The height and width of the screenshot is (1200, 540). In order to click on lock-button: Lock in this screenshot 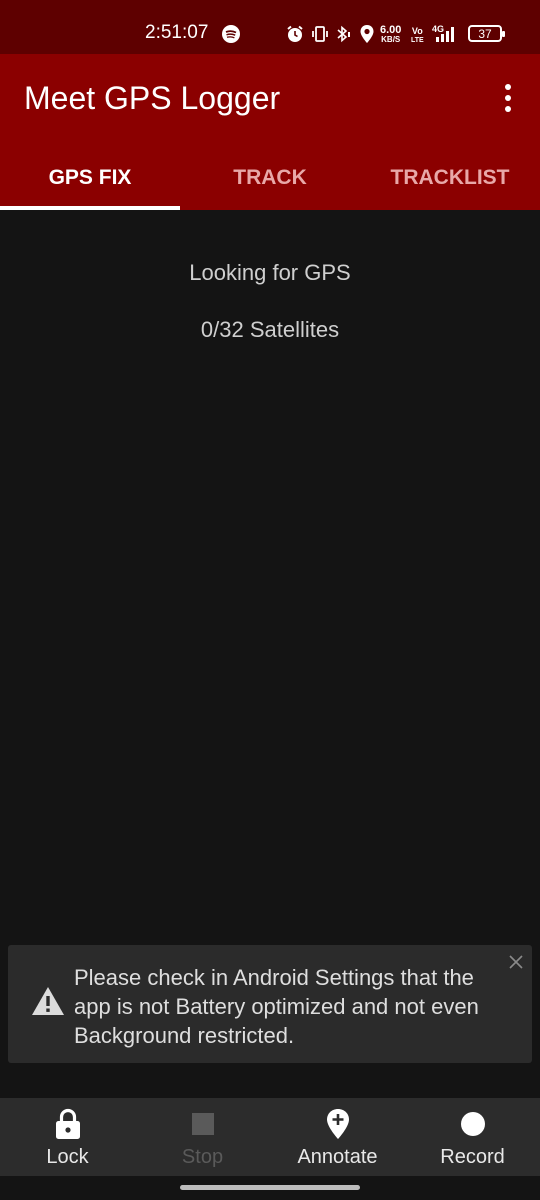, I will do `click(67, 1137)`.